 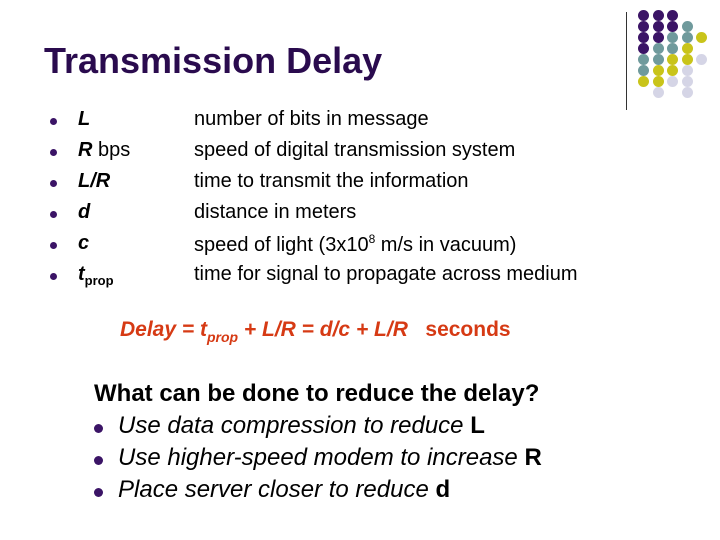 I want to click on description: number of bits in message, so click(x=311, y=119).